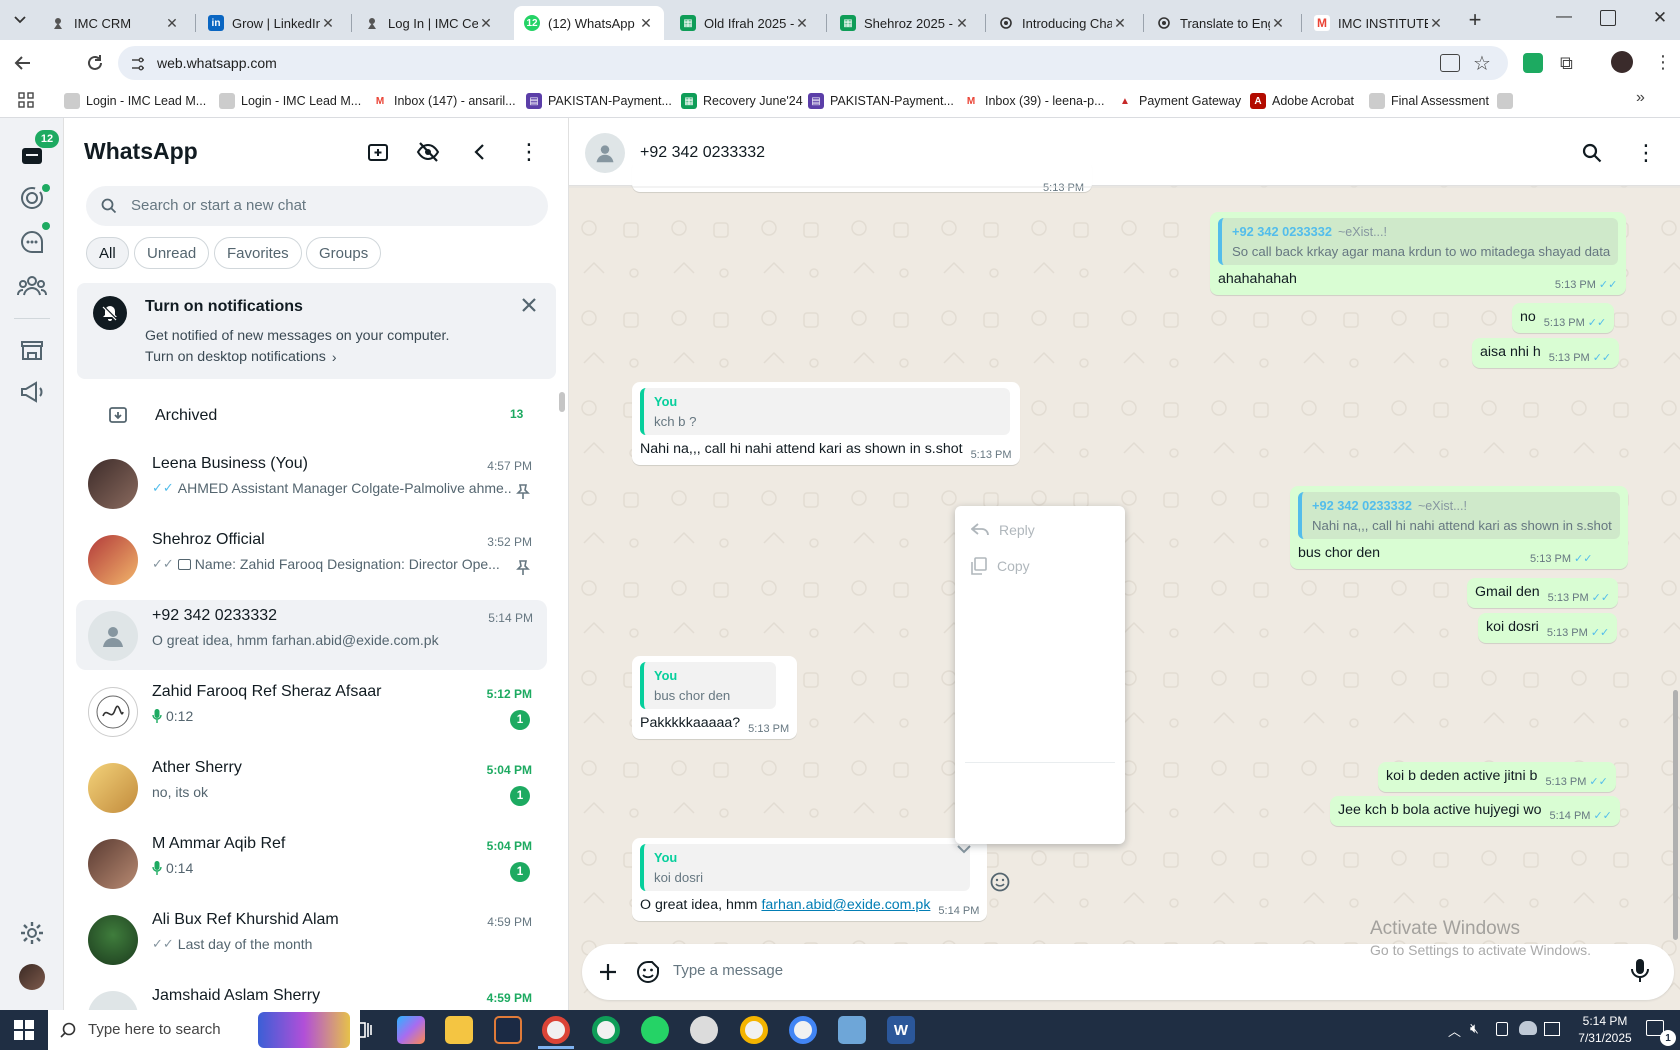 The image size is (1680, 1050). I want to click on communities-nav-button, so click(32, 286).